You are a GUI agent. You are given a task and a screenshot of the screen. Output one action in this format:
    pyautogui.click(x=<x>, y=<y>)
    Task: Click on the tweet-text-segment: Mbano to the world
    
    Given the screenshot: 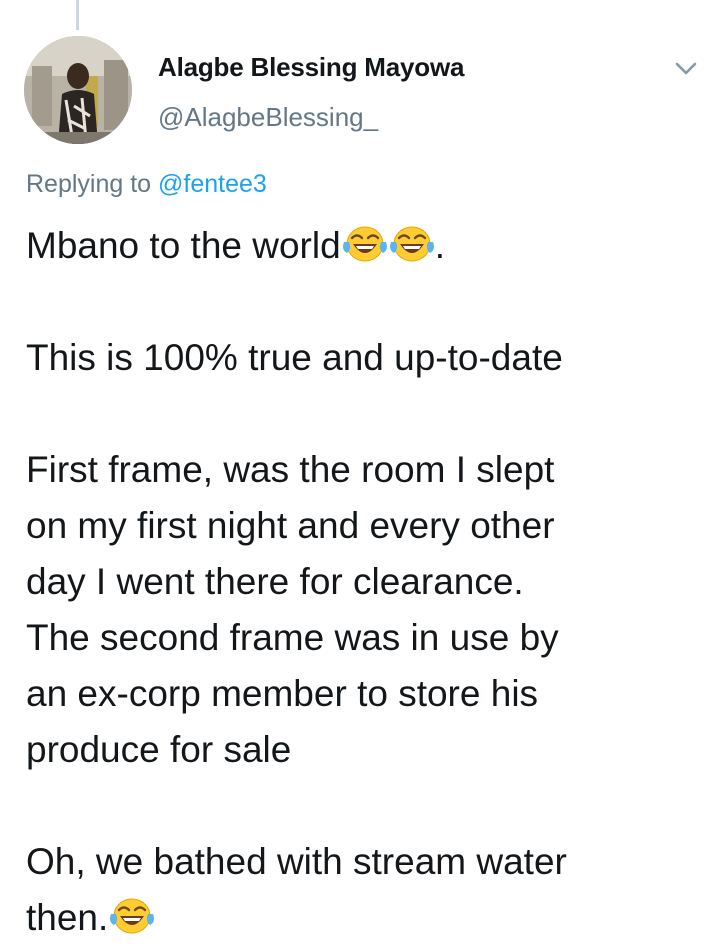 What is the action you would take?
    pyautogui.click(x=183, y=245)
    